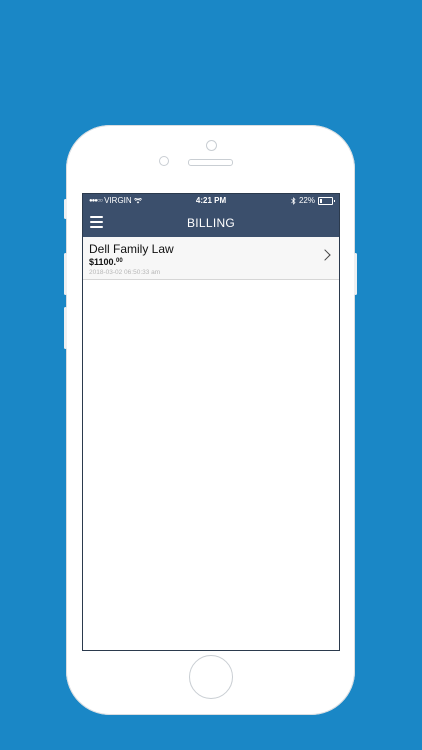 The image size is (422, 750). What do you see at coordinates (293, 200) in the screenshot?
I see `bluetooth-icon` at bounding box center [293, 200].